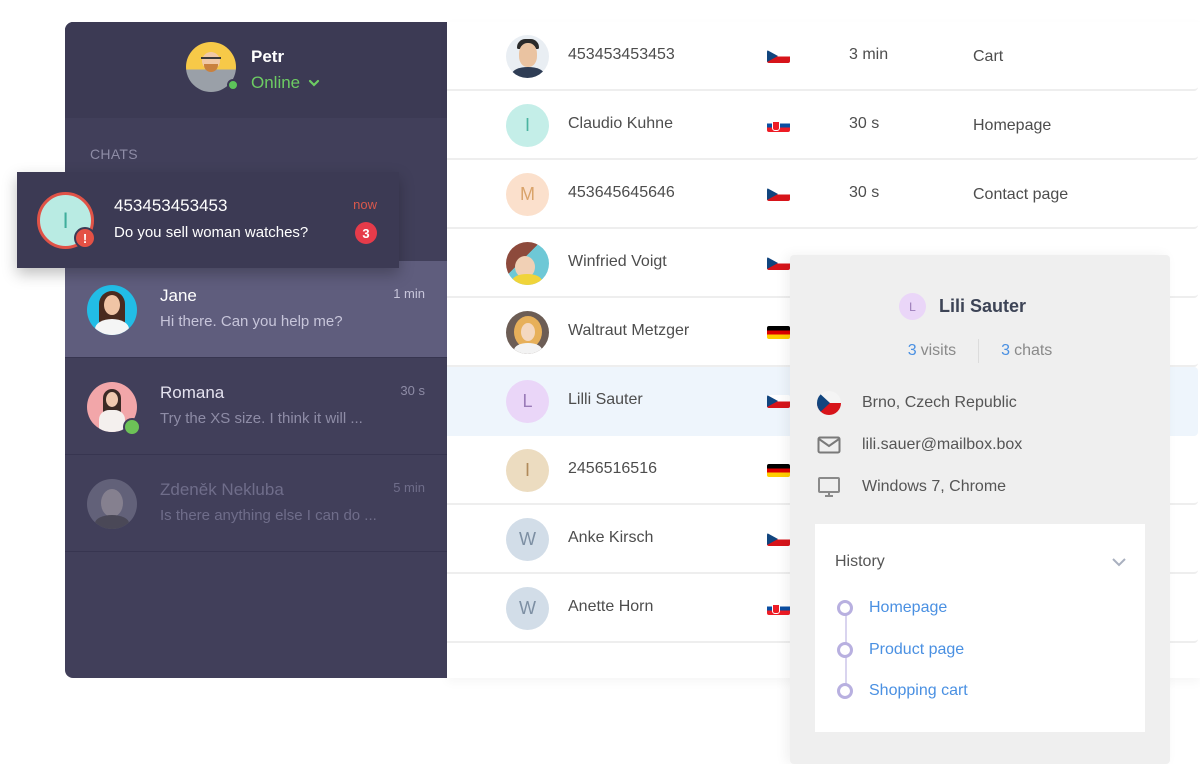  Describe the element at coordinates (822, 194) in the screenshot. I see `visitor-row: M 453645645646 30 s Contact page` at that location.